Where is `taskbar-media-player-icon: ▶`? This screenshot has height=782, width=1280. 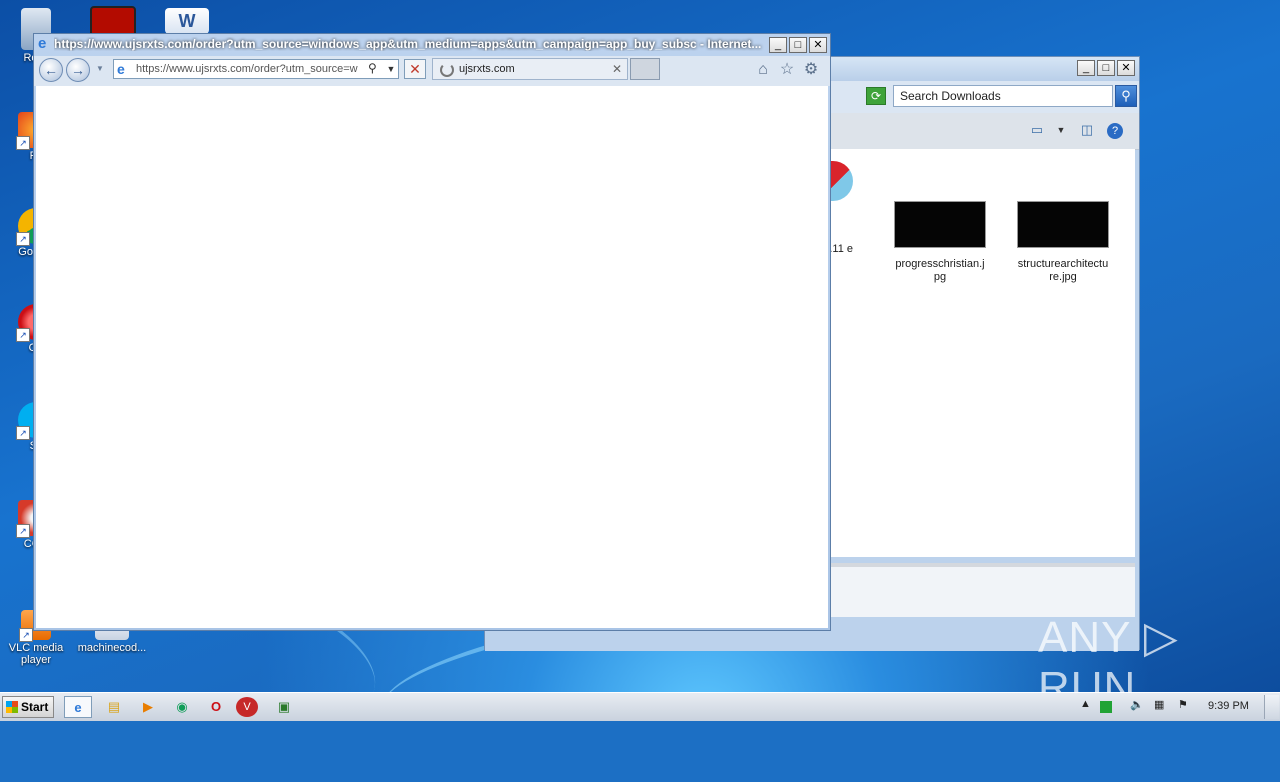 taskbar-media-player-icon: ▶ is located at coordinates (148, 707).